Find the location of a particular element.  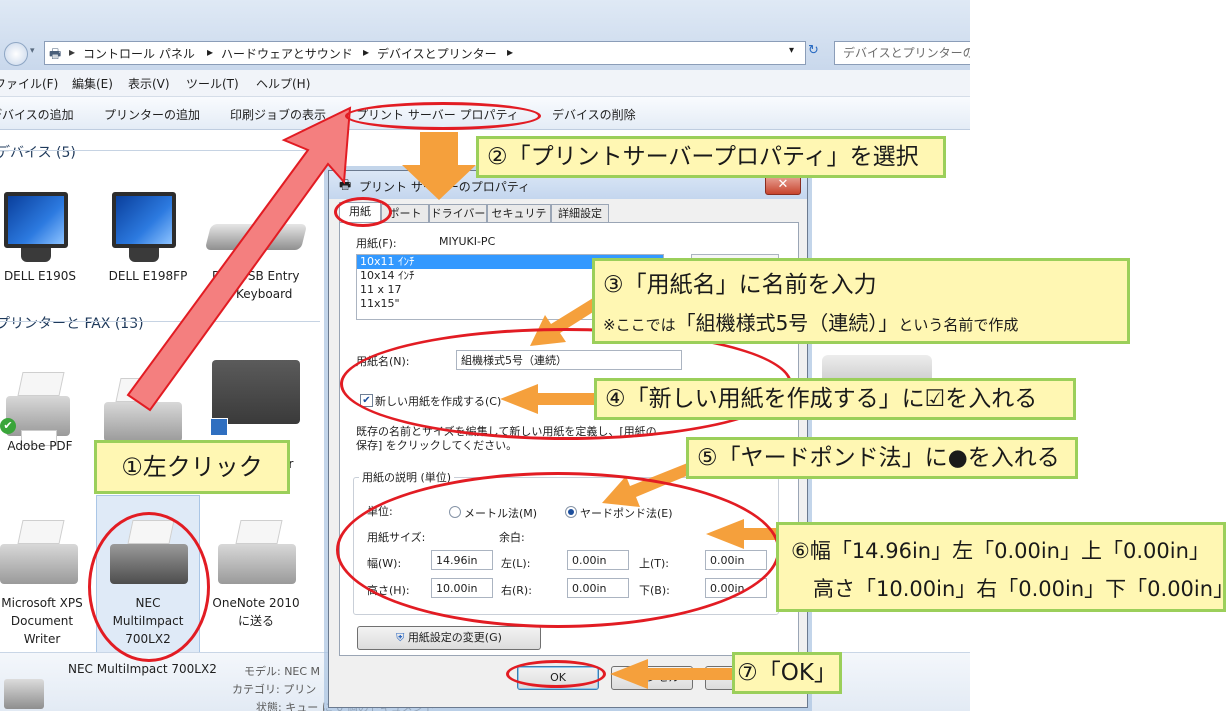

breadcrumb-control-panel: コントロール パネル is located at coordinates (139, 53).